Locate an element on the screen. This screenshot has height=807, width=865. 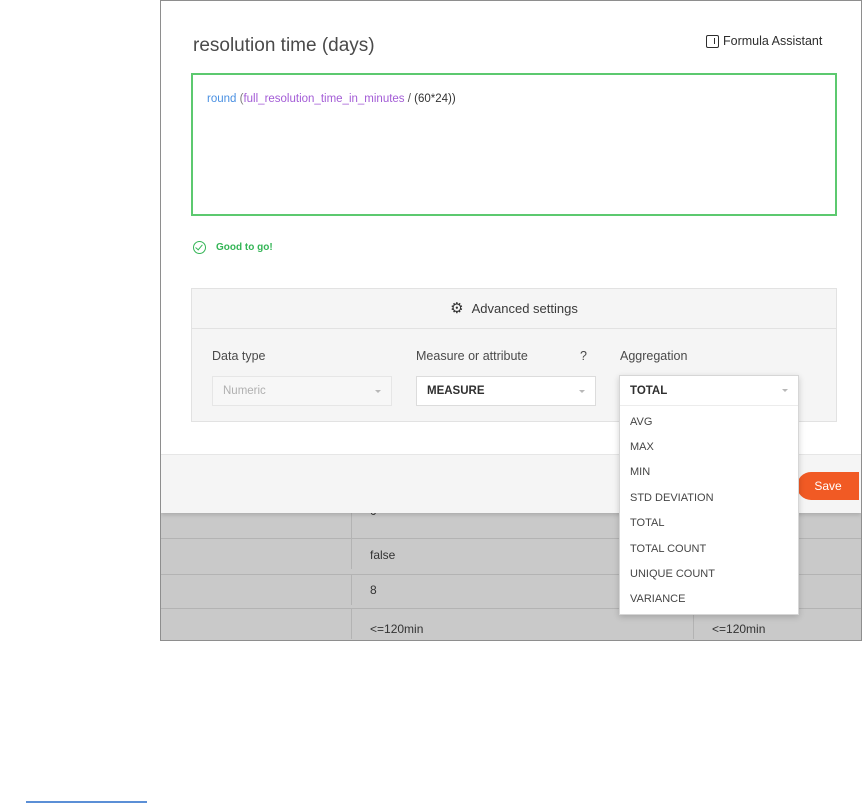
formula-assistant-label: Formula Assistant is located at coordinates (773, 41).